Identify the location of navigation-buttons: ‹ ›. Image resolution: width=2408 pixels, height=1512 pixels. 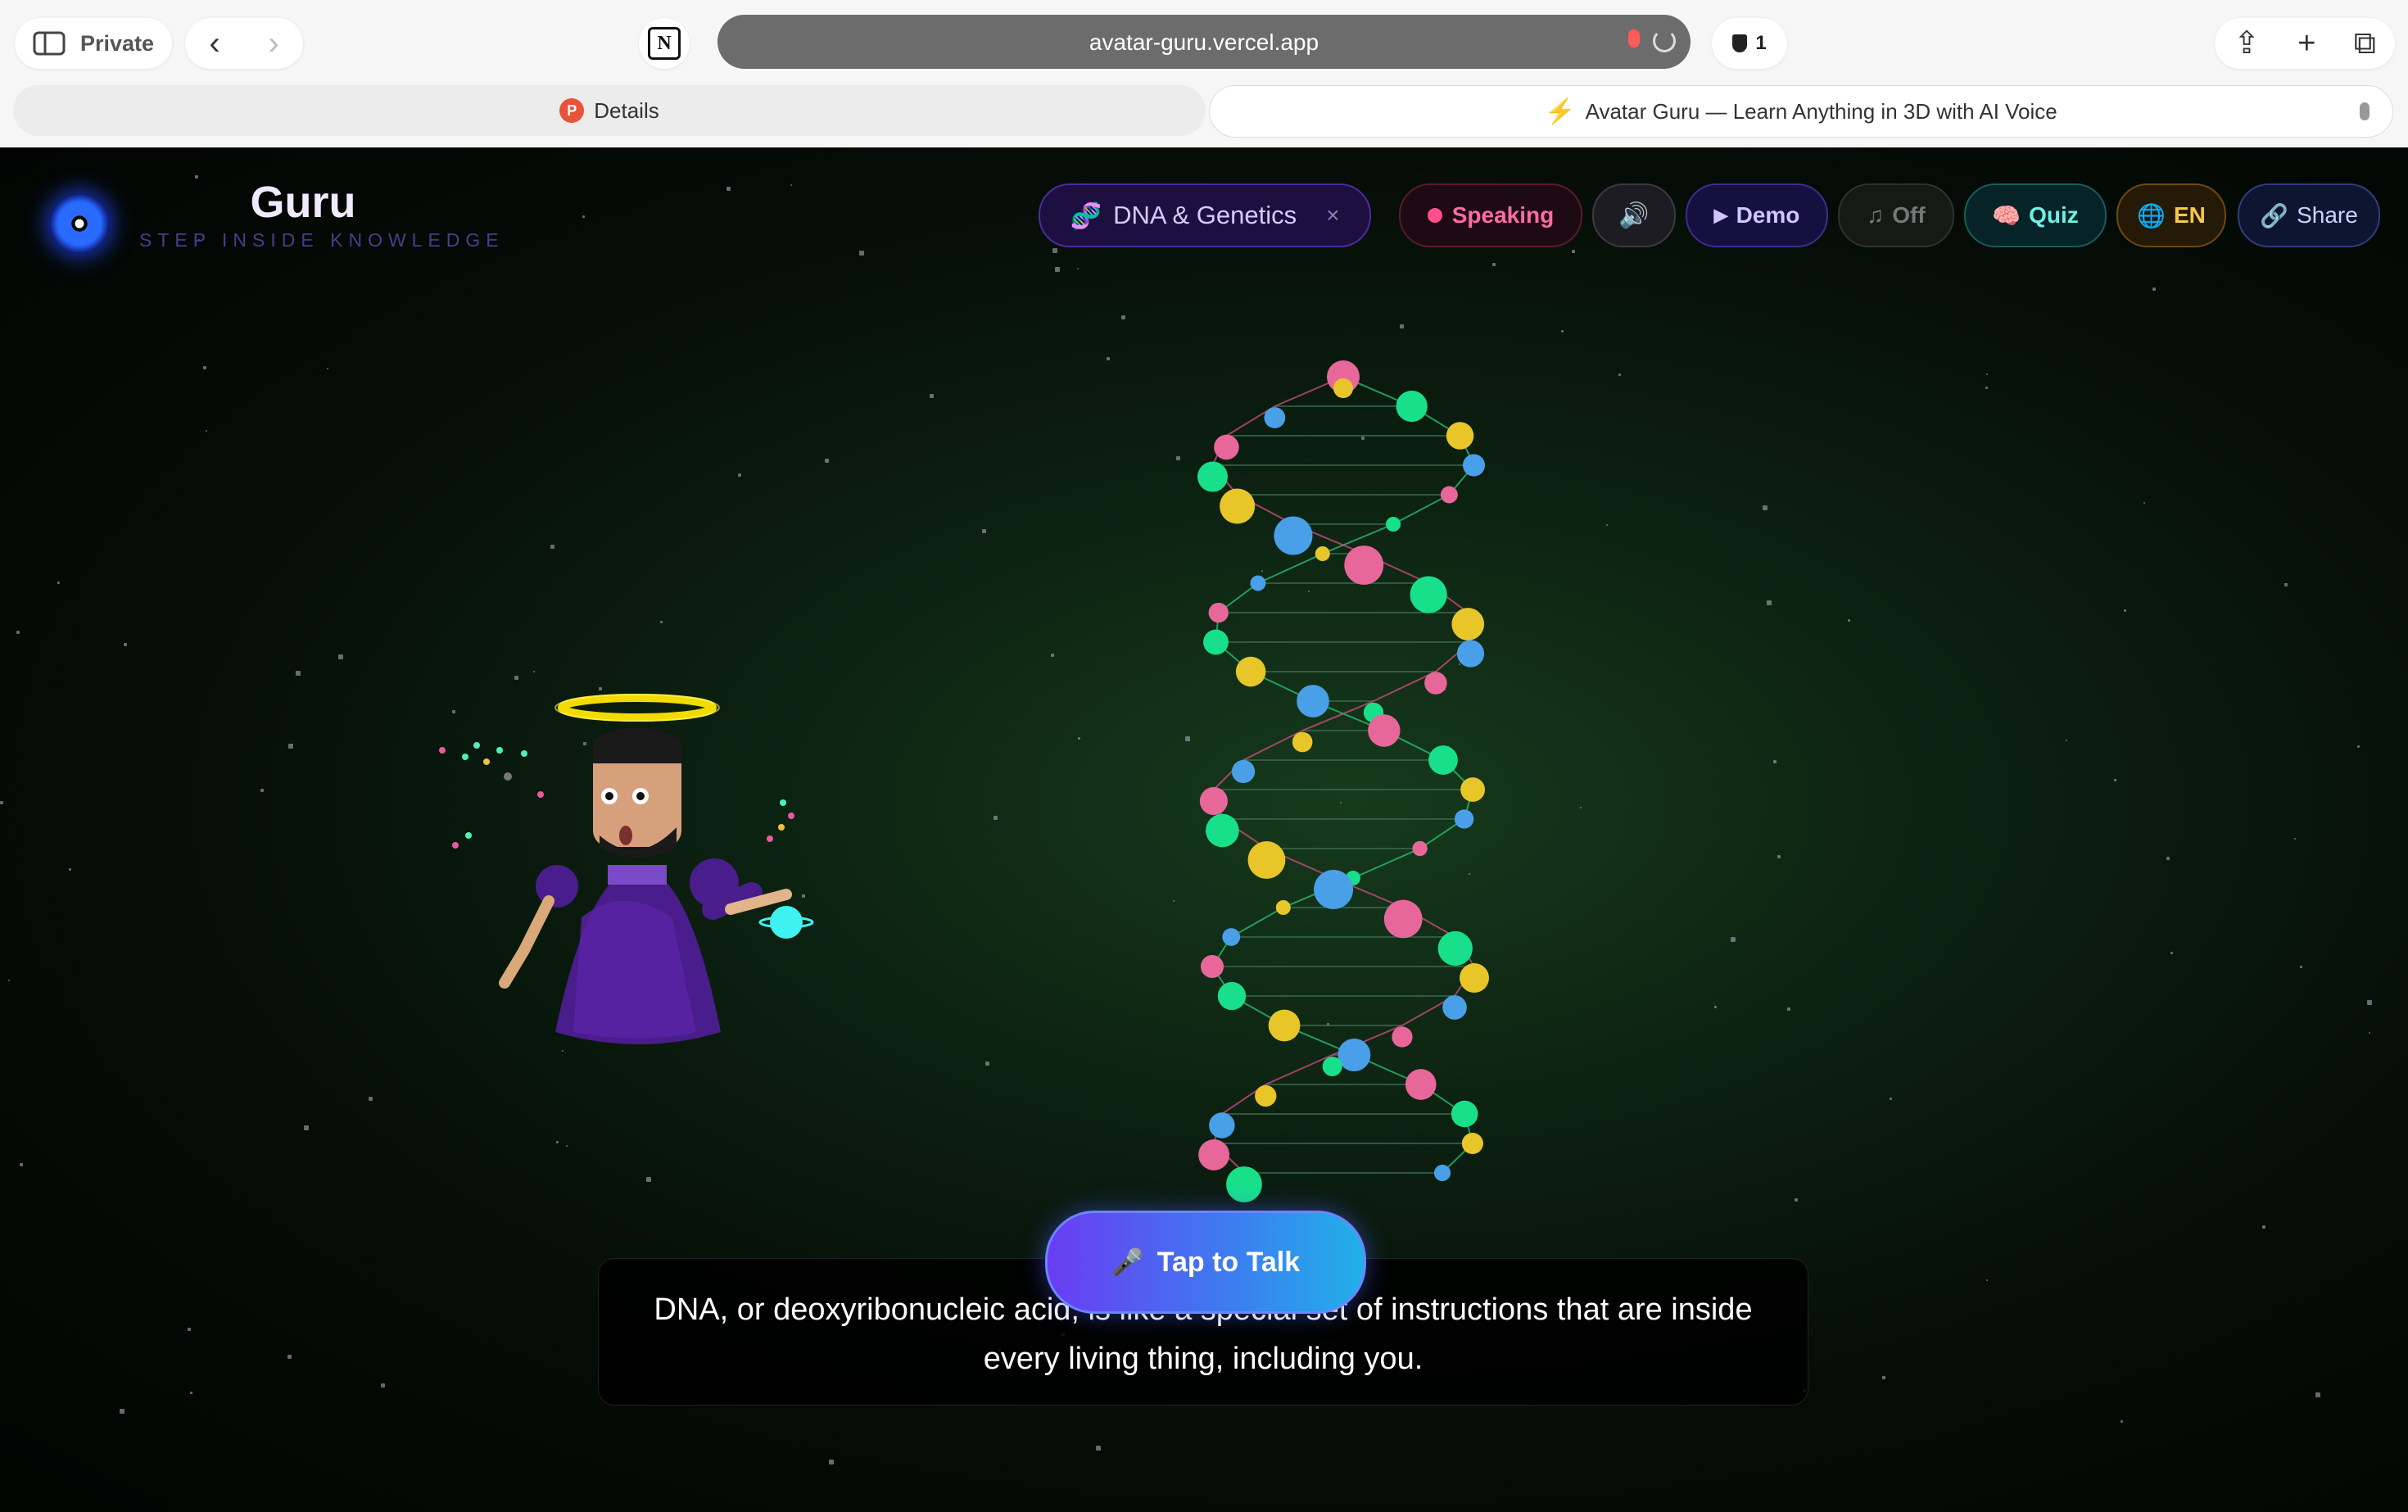
(244, 44).